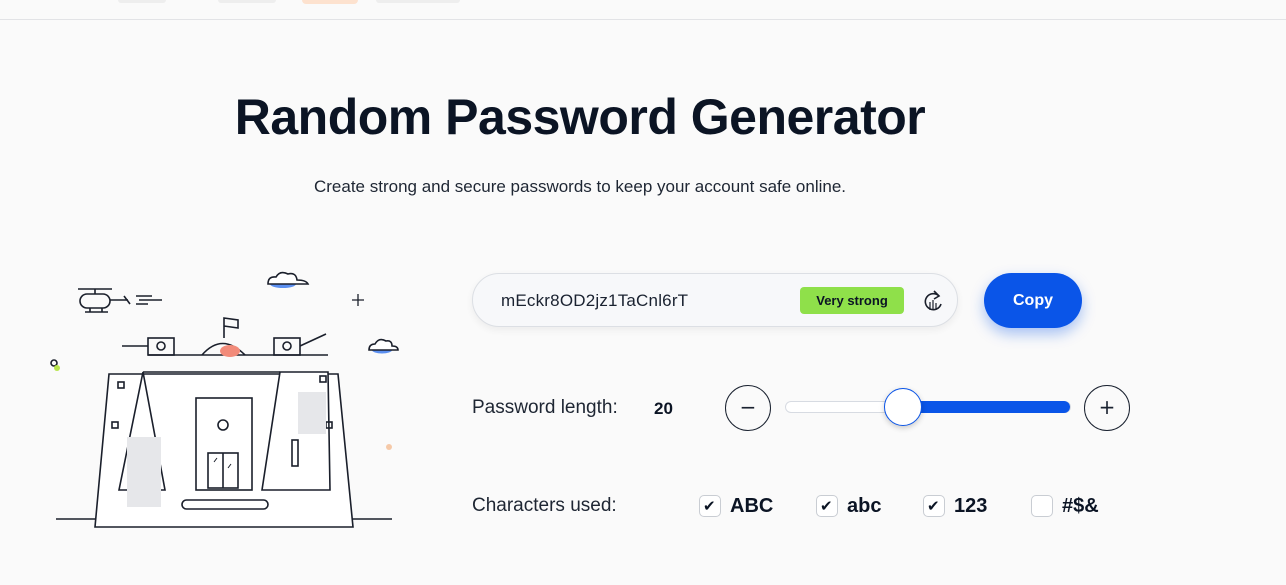 The width and height of the screenshot is (1286, 585). Describe the element at coordinates (54, 363) in the screenshot. I see `dot-decoration` at that location.